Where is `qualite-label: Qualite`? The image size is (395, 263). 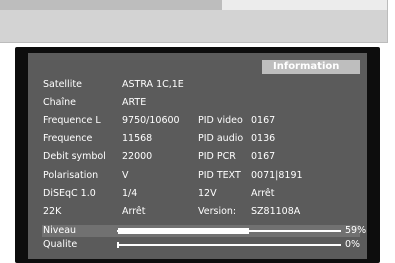
qualite-label: Qualite is located at coordinates (60, 244).